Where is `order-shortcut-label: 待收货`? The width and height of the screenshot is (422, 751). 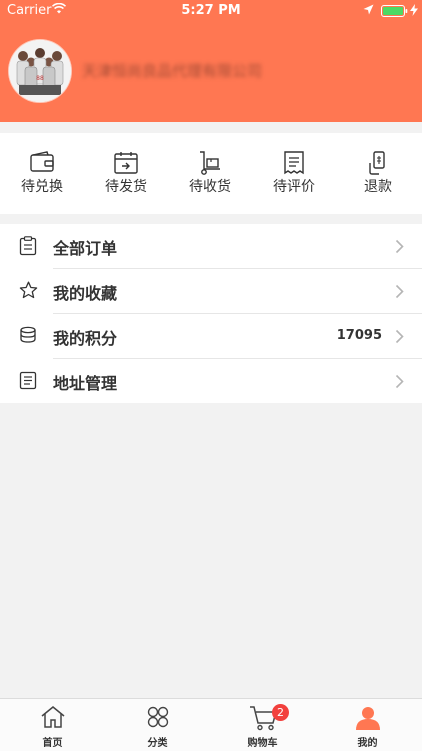
order-shortcut-label: 待收货 is located at coordinates (210, 187).